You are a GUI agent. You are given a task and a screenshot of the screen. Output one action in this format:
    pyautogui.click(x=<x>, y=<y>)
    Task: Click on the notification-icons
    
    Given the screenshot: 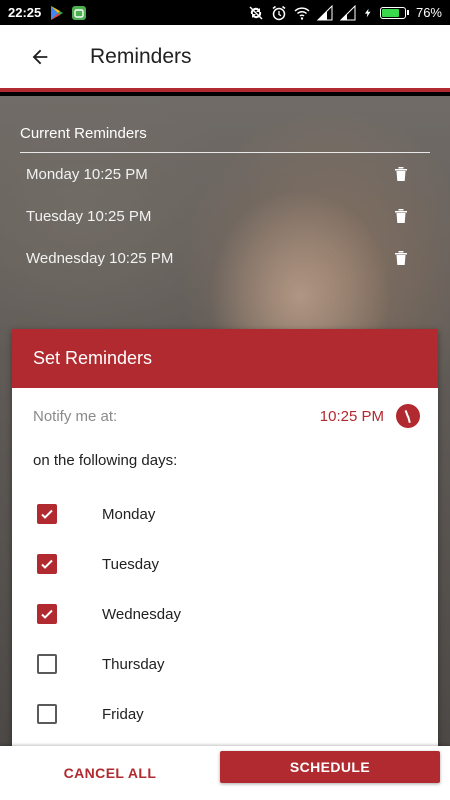 What is the action you would take?
    pyautogui.click(x=68, y=13)
    